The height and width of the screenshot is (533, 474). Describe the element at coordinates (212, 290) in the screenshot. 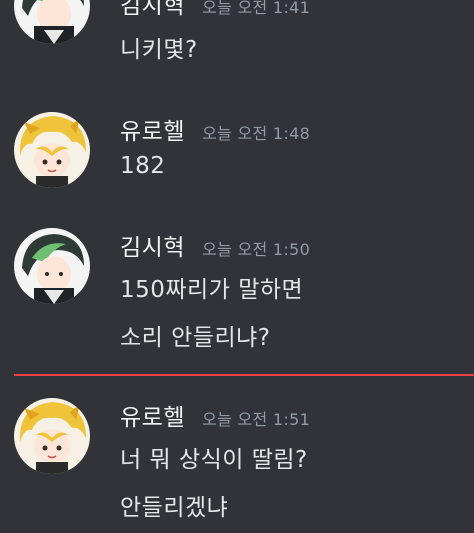

I see `message-text: 150짜리가 말하면` at that location.